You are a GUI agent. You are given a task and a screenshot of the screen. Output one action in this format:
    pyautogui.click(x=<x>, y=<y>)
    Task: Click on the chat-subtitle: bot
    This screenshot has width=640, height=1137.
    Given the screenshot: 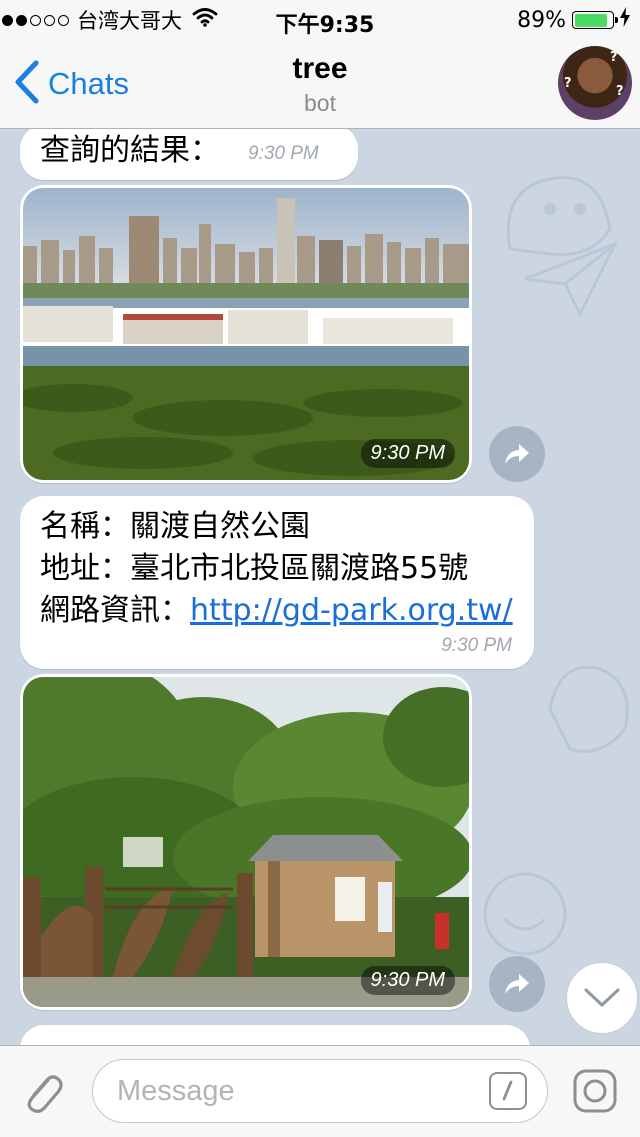 What is the action you would take?
    pyautogui.click(x=320, y=103)
    